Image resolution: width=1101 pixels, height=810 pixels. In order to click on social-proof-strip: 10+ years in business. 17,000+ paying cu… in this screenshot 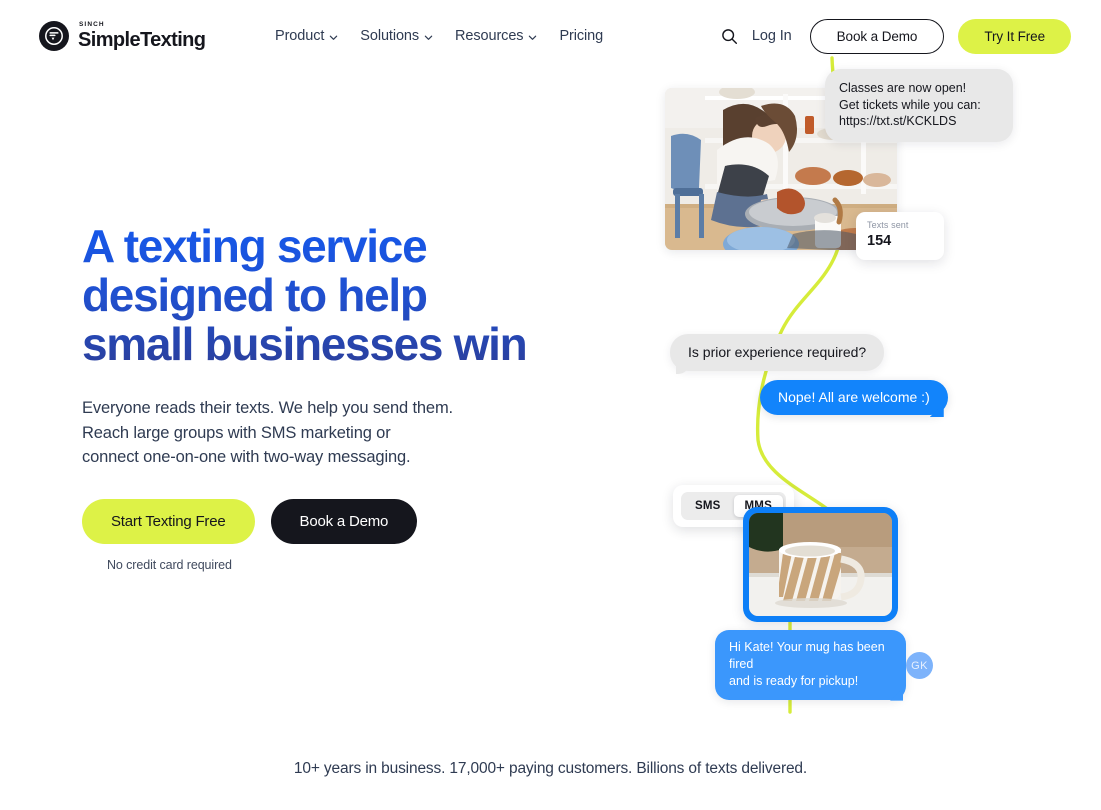, I will do `click(550, 768)`.